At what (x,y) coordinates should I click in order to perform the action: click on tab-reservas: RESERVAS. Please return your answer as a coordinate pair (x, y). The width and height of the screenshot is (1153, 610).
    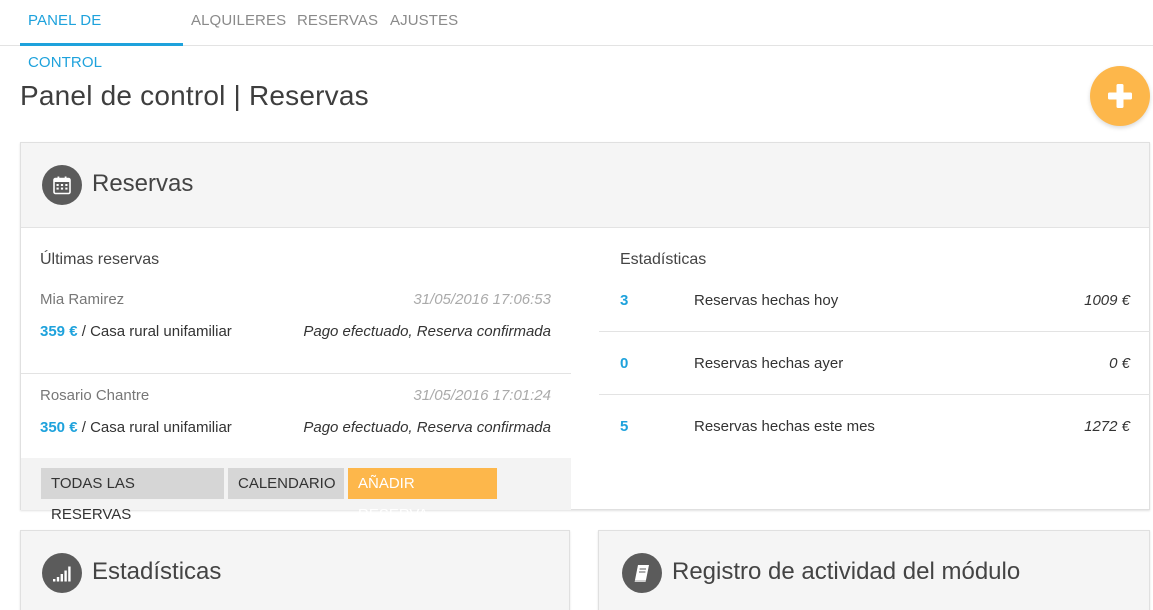
    Looking at the image, I should click on (337, 23).